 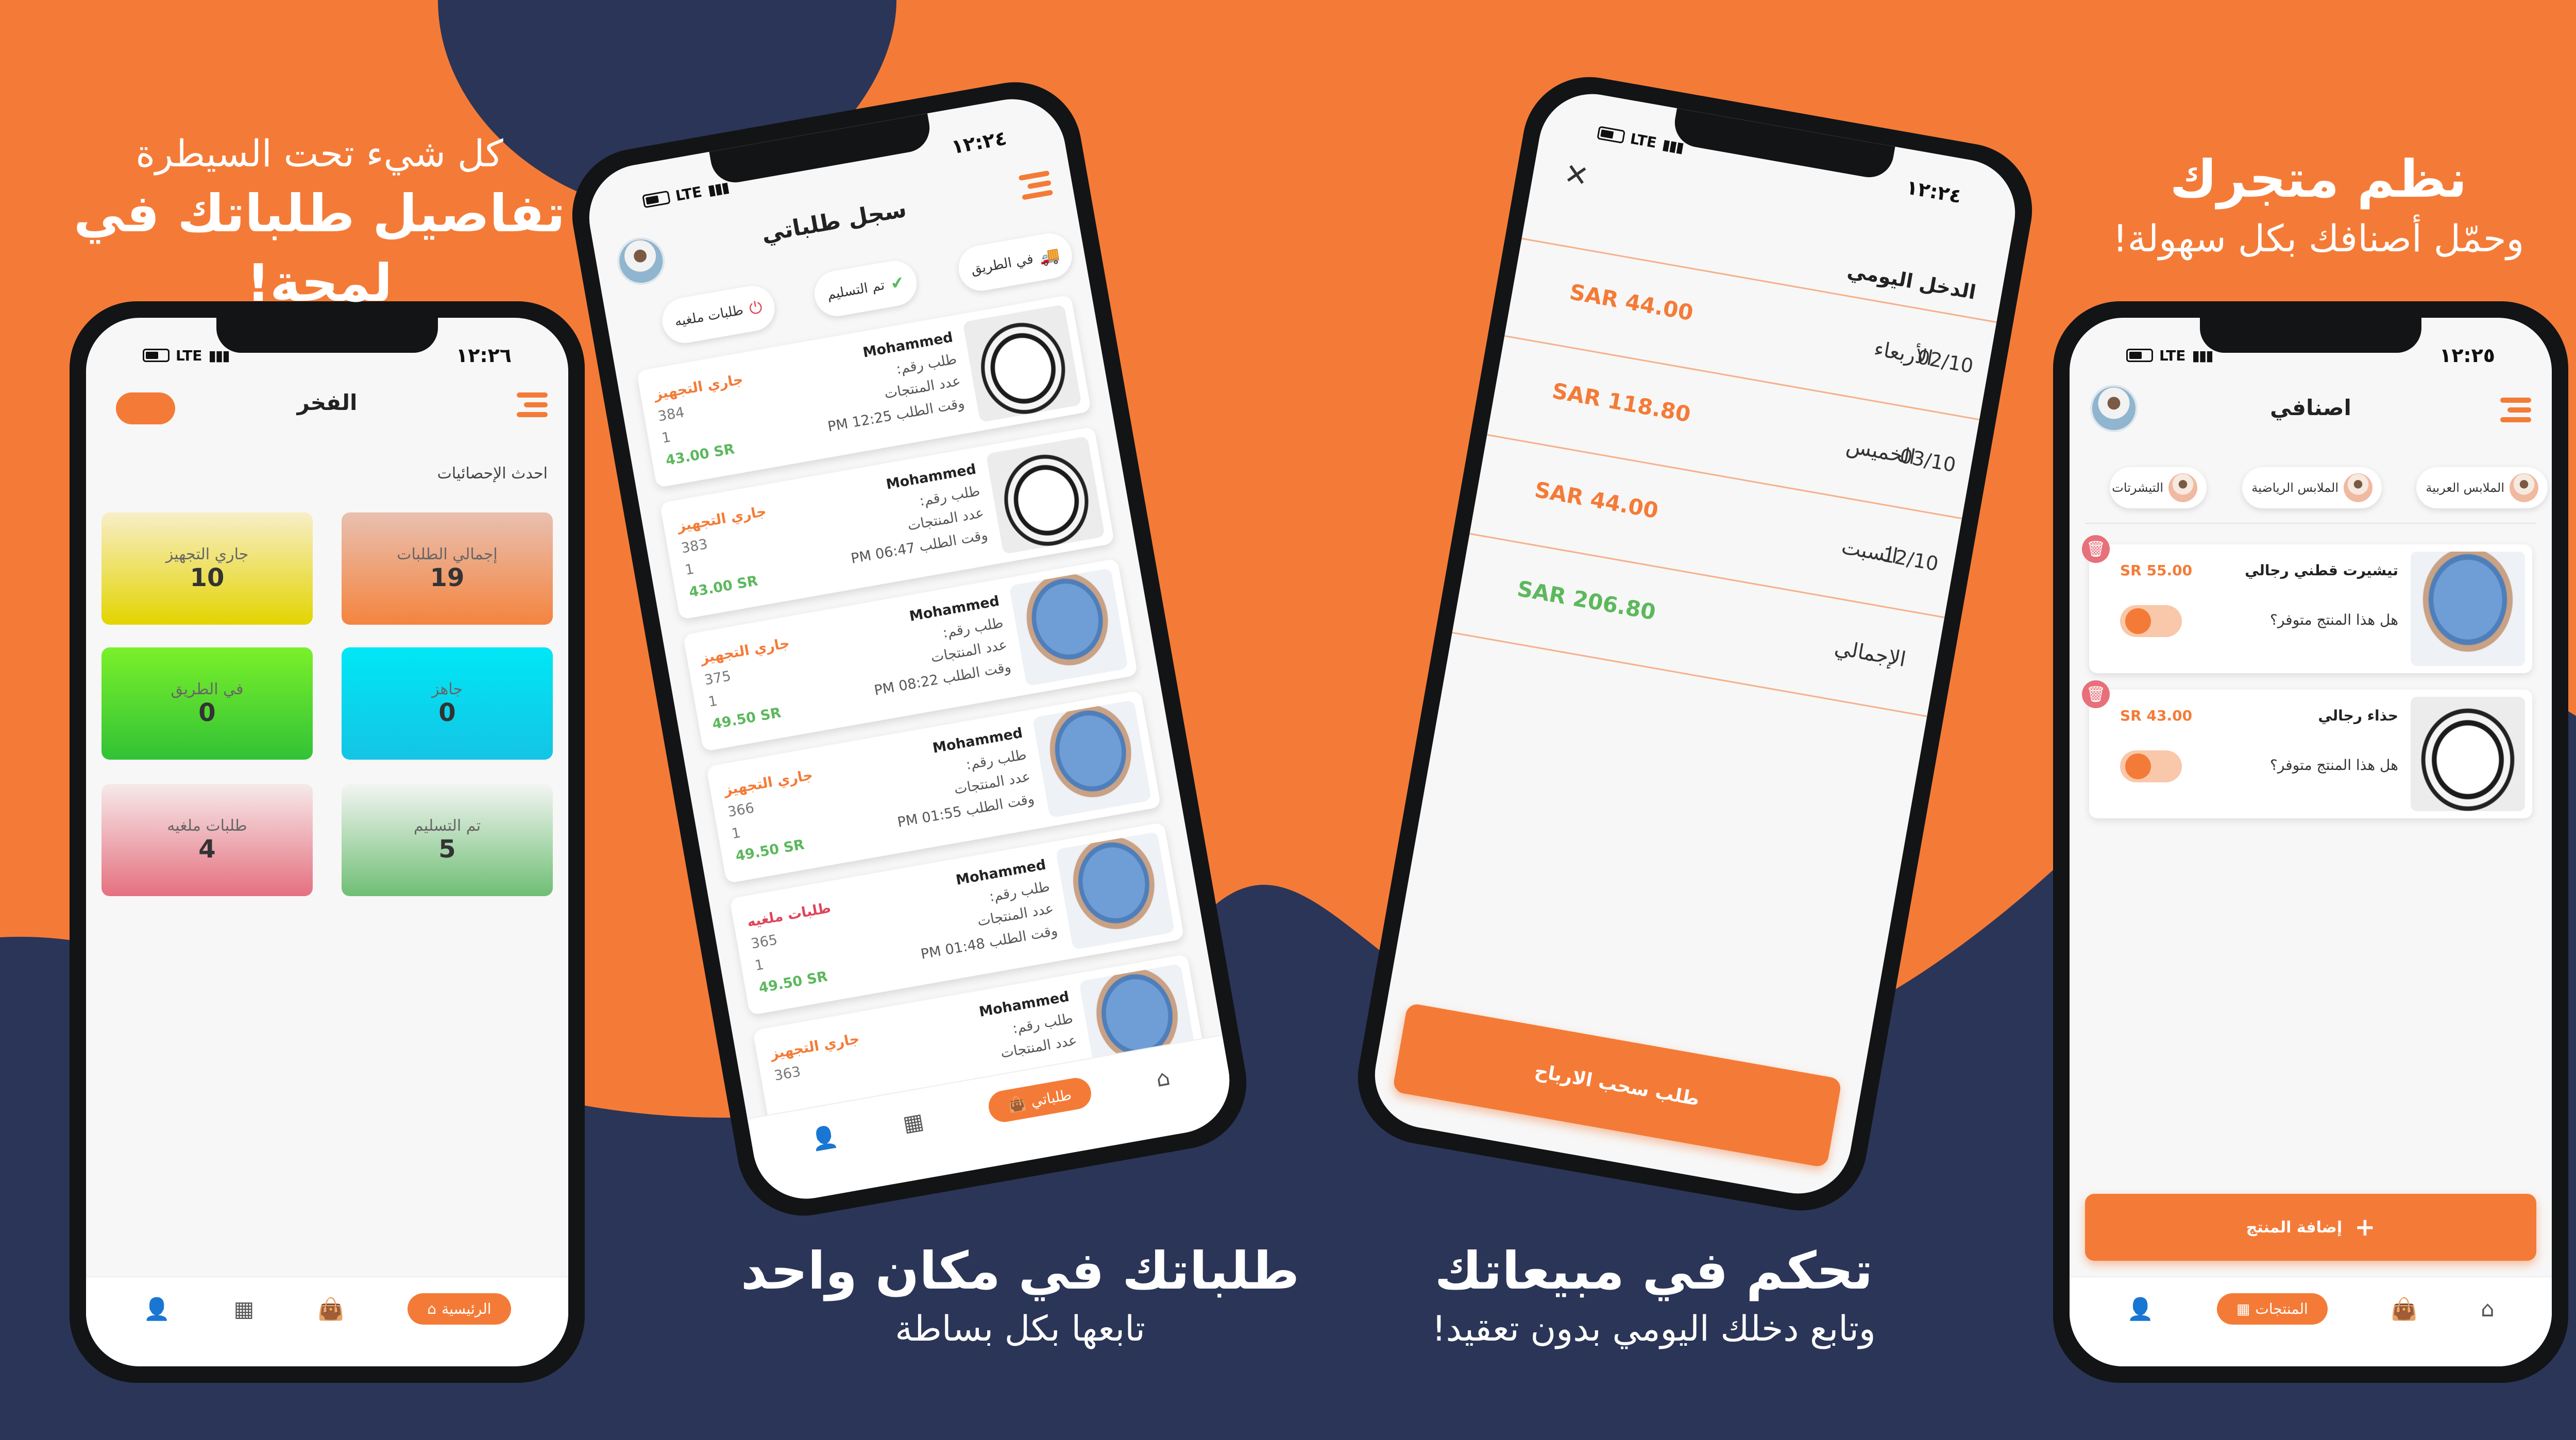 I want to click on filter-on-way: 🚚 في الطريق, so click(x=1015, y=262).